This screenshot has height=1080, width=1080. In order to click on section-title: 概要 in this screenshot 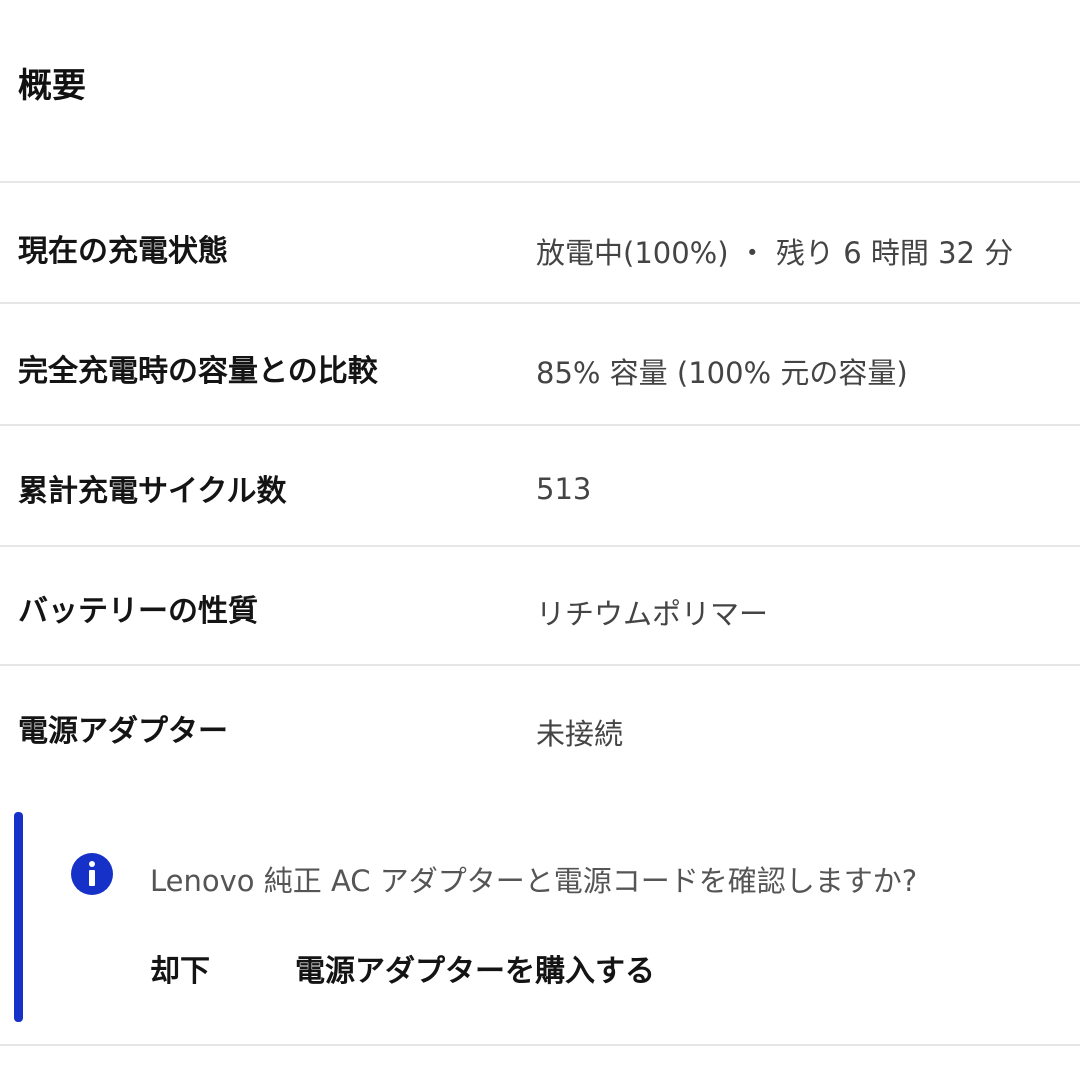, I will do `click(52, 86)`.